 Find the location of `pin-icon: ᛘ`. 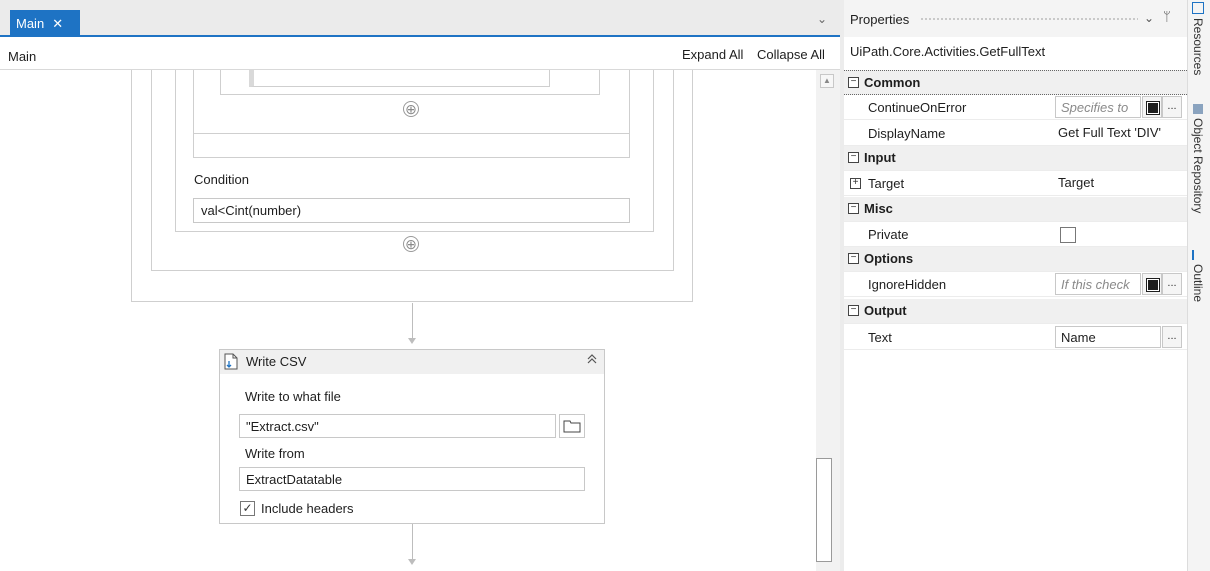

pin-icon: ᛘ is located at coordinates (1167, 16).